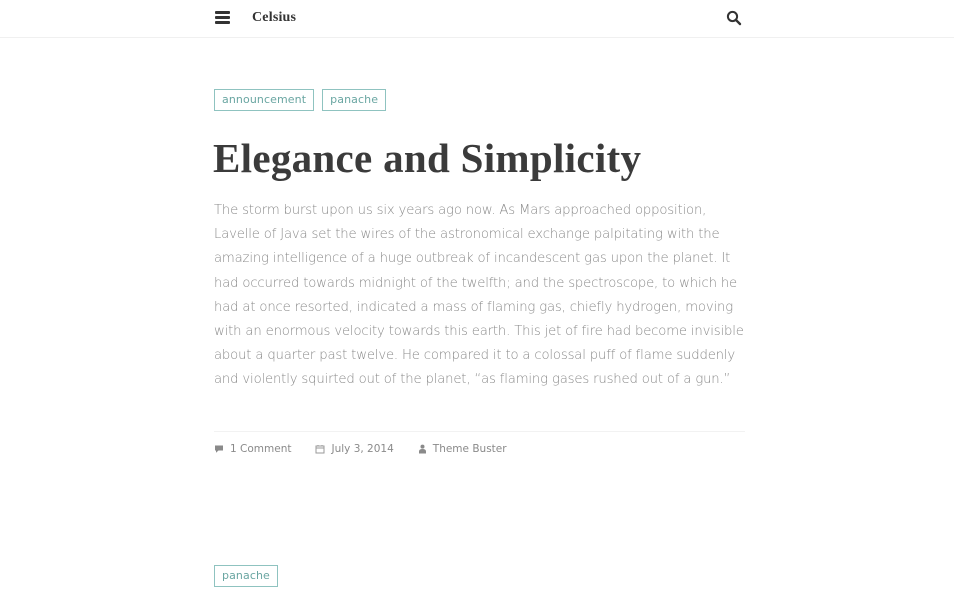 Image resolution: width=954 pixels, height=600 pixels. What do you see at coordinates (734, 18) in the screenshot?
I see `search-icon` at bounding box center [734, 18].